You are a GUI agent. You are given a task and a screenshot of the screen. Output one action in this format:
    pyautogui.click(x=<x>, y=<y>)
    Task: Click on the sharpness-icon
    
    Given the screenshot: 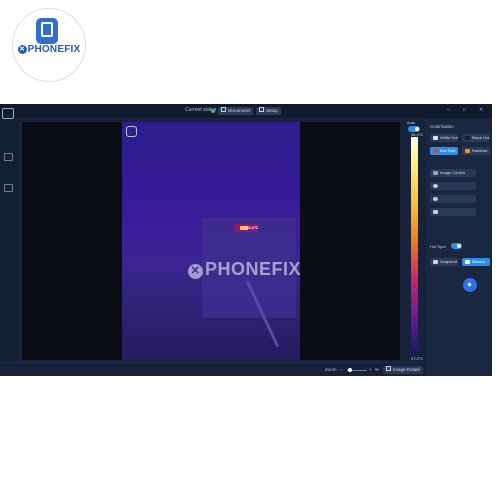 What is the action you would take?
    pyautogui.click(x=435, y=211)
    